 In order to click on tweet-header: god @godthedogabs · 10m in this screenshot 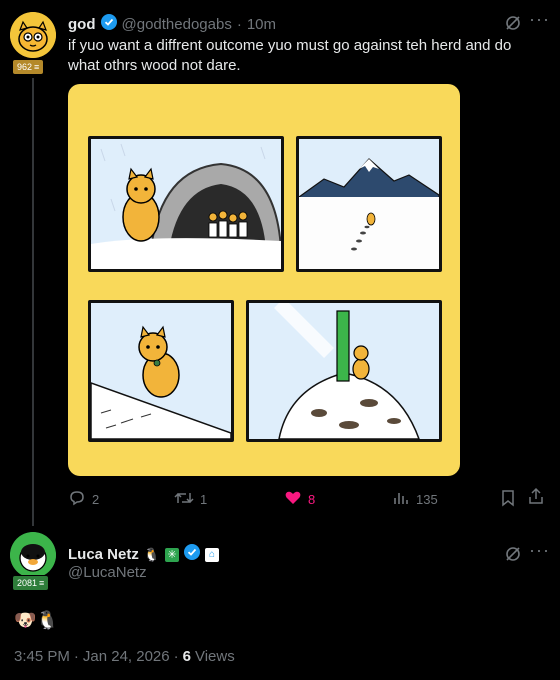, I will do `click(172, 24)`.